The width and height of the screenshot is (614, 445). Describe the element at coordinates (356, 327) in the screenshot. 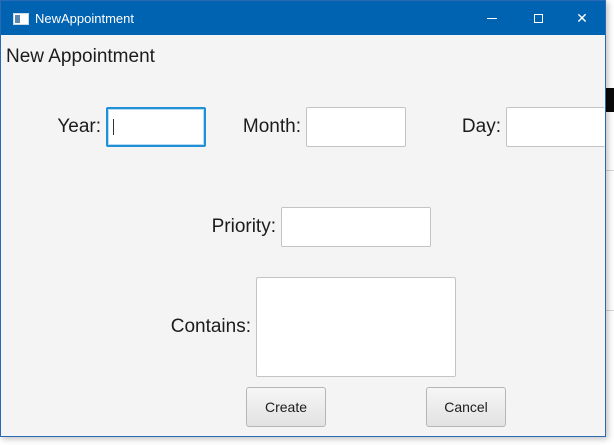

I see `contains-textarea` at that location.